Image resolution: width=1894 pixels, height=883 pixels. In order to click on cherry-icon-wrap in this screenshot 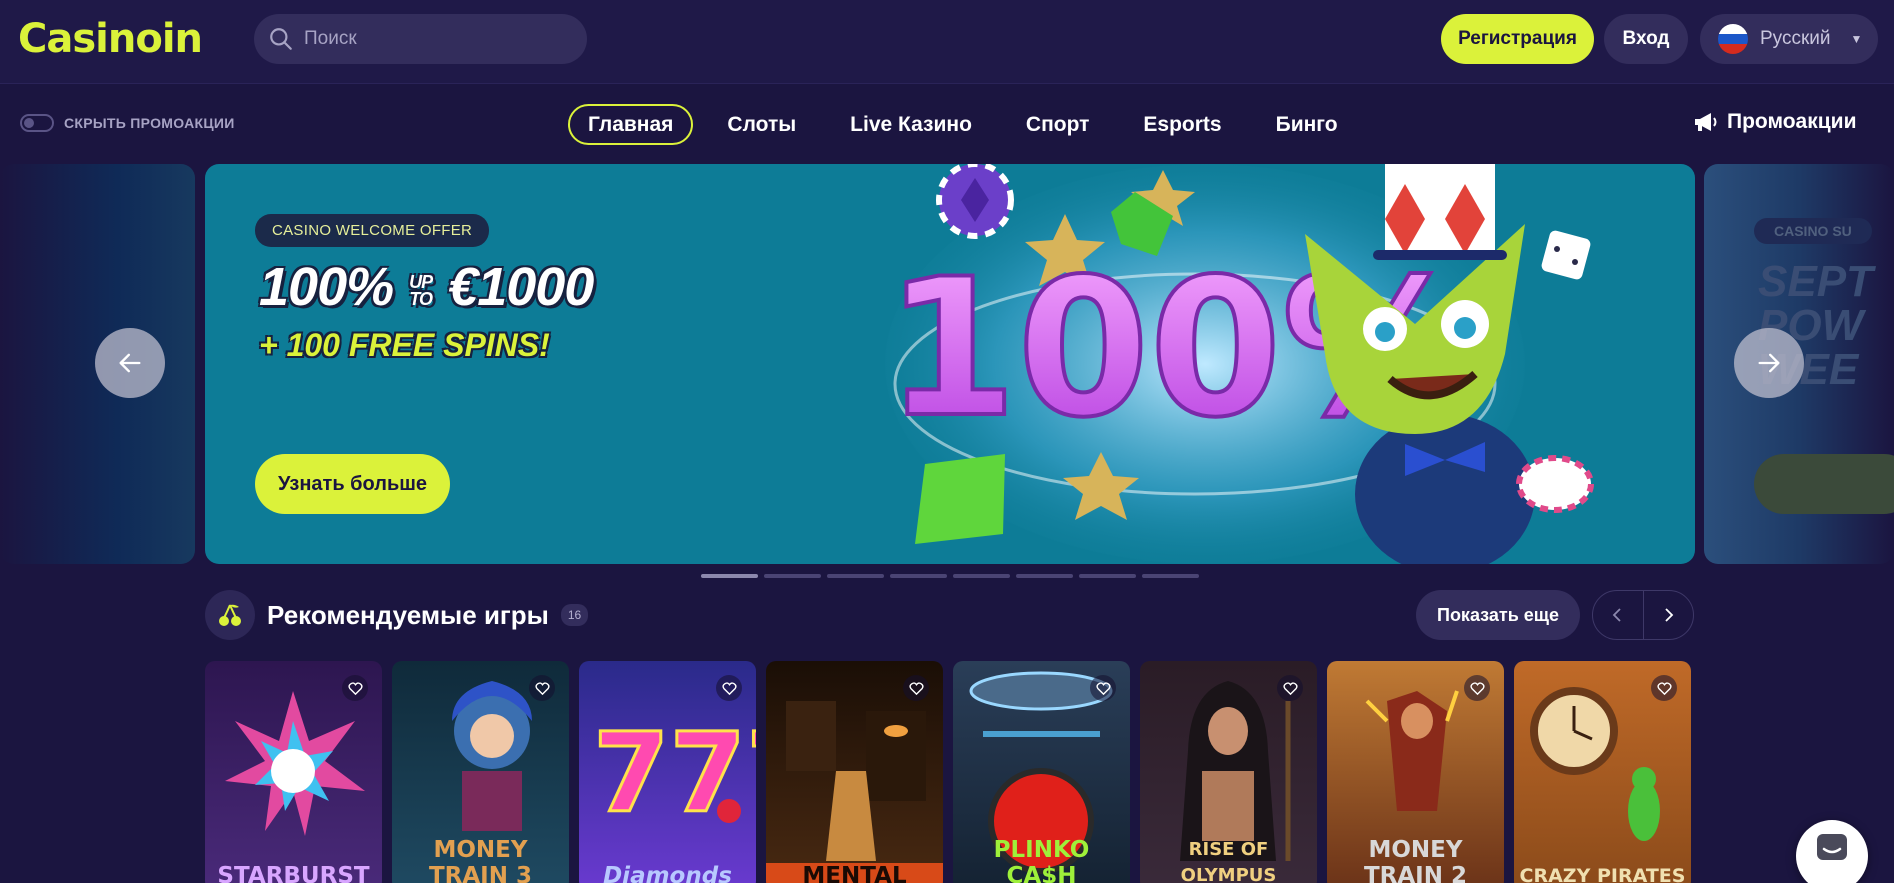, I will do `click(230, 615)`.